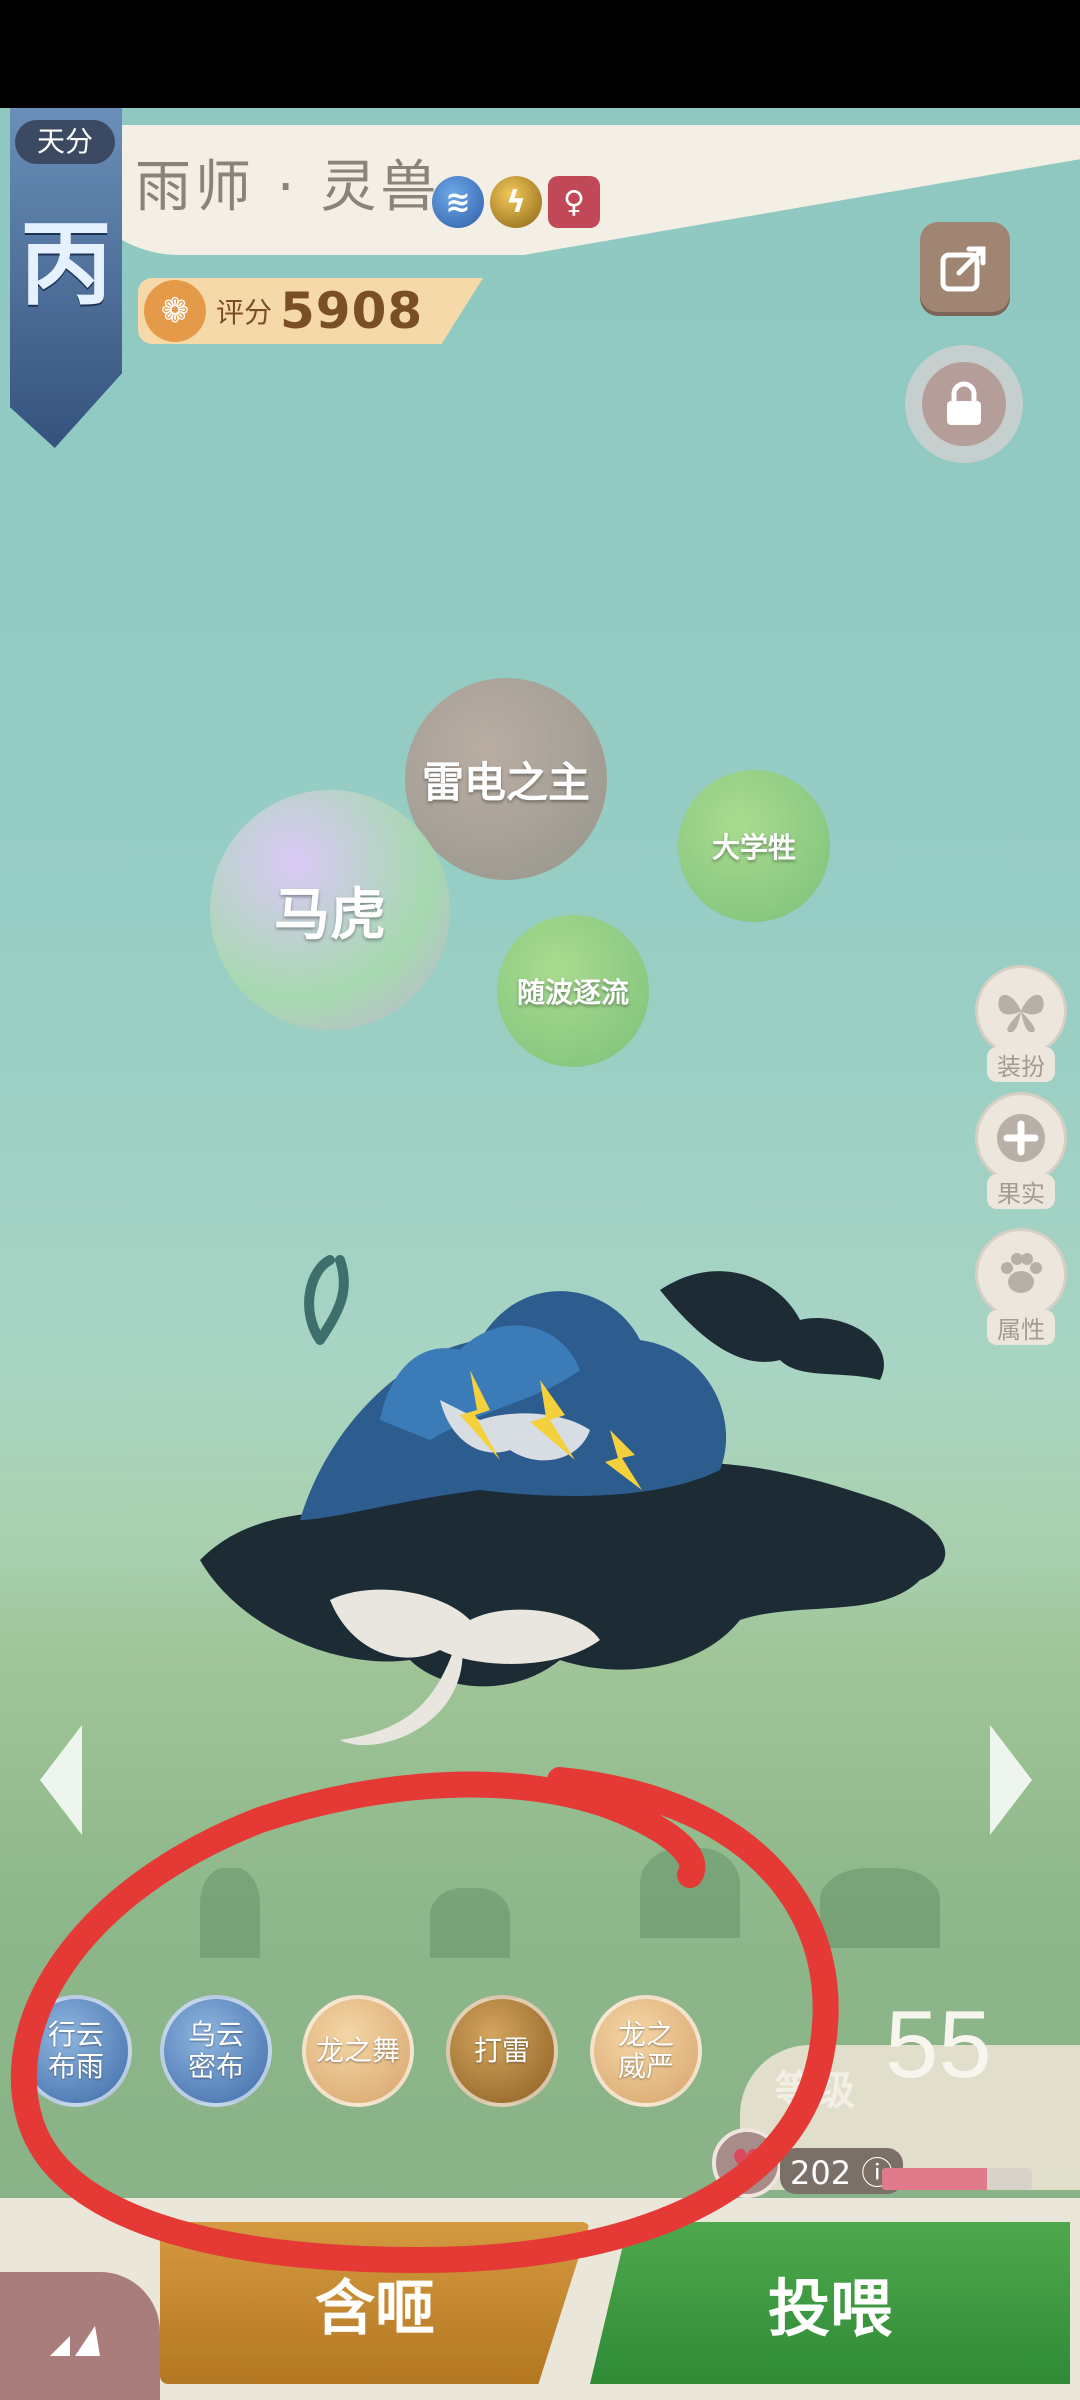 Image resolution: width=1080 pixels, height=2400 pixels. I want to click on side-label: 属性, so click(1021, 1327).